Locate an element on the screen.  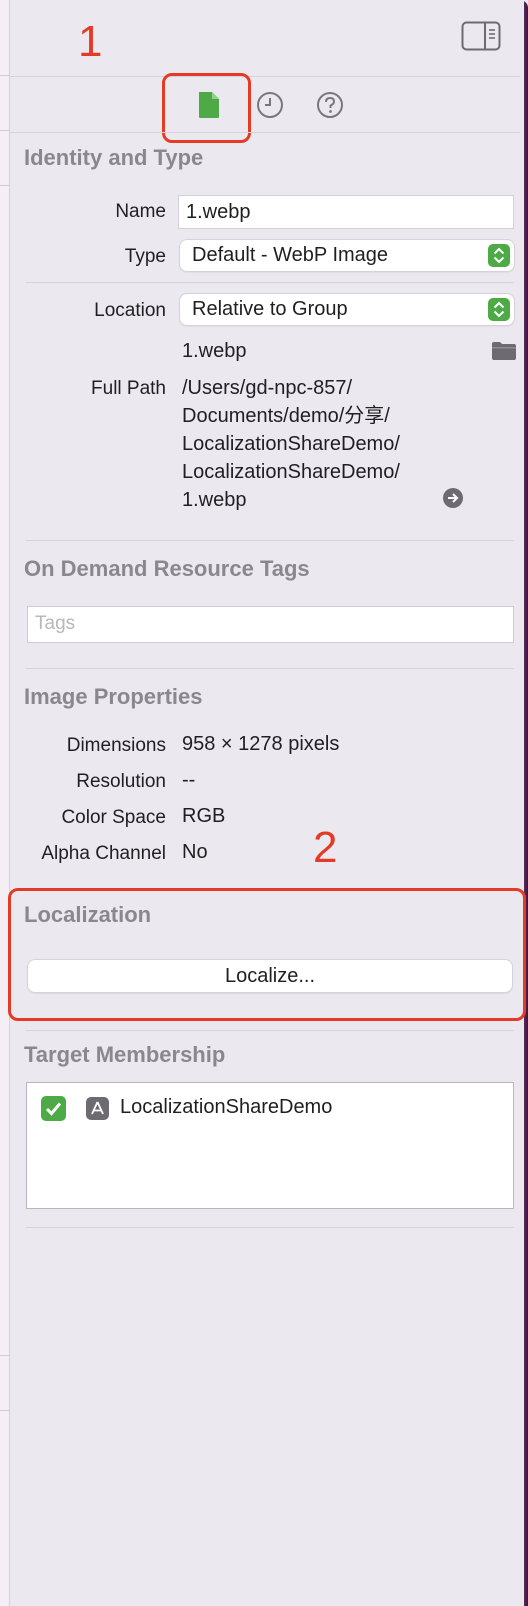
target-name: LocalizationShareDemo is located at coordinates (226, 1107).